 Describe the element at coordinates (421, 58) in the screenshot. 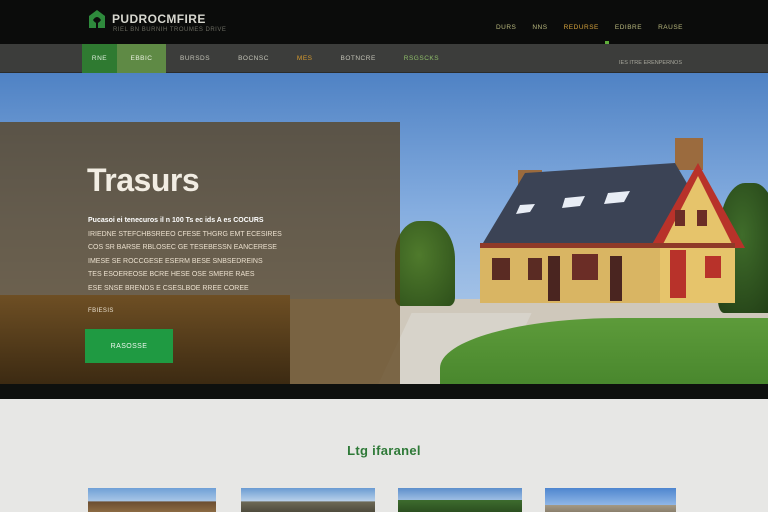

I see `sub-nav-item-rsgscks: RSGSCKS` at that location.